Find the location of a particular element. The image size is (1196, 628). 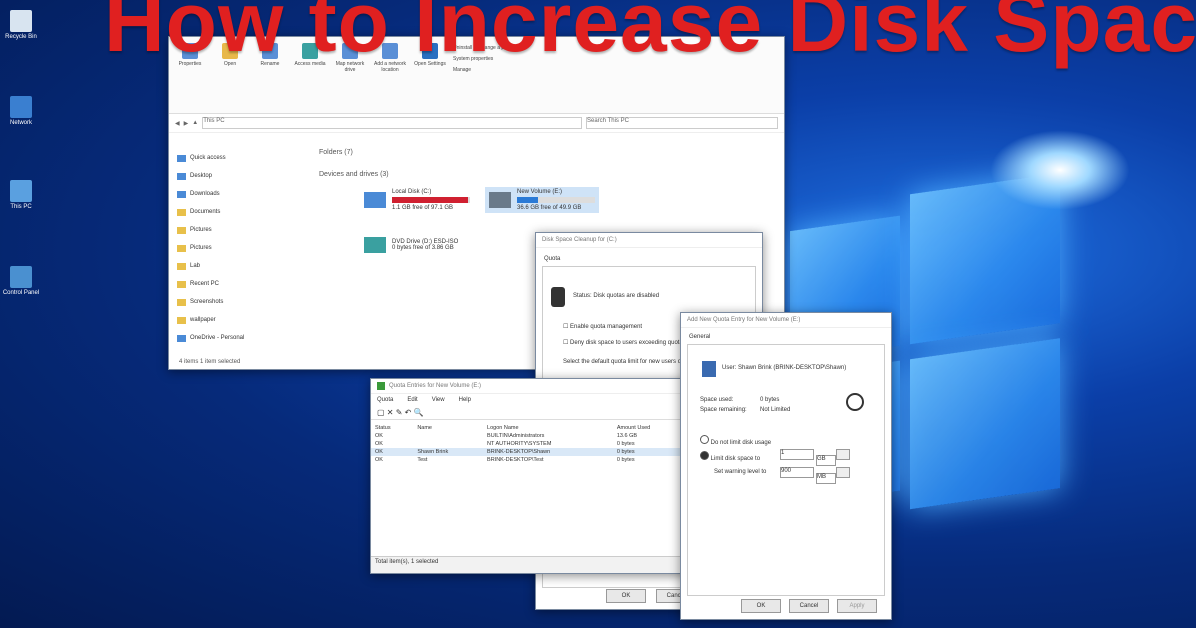

properties-icon: ✎ is located at coordinates (399, 412).